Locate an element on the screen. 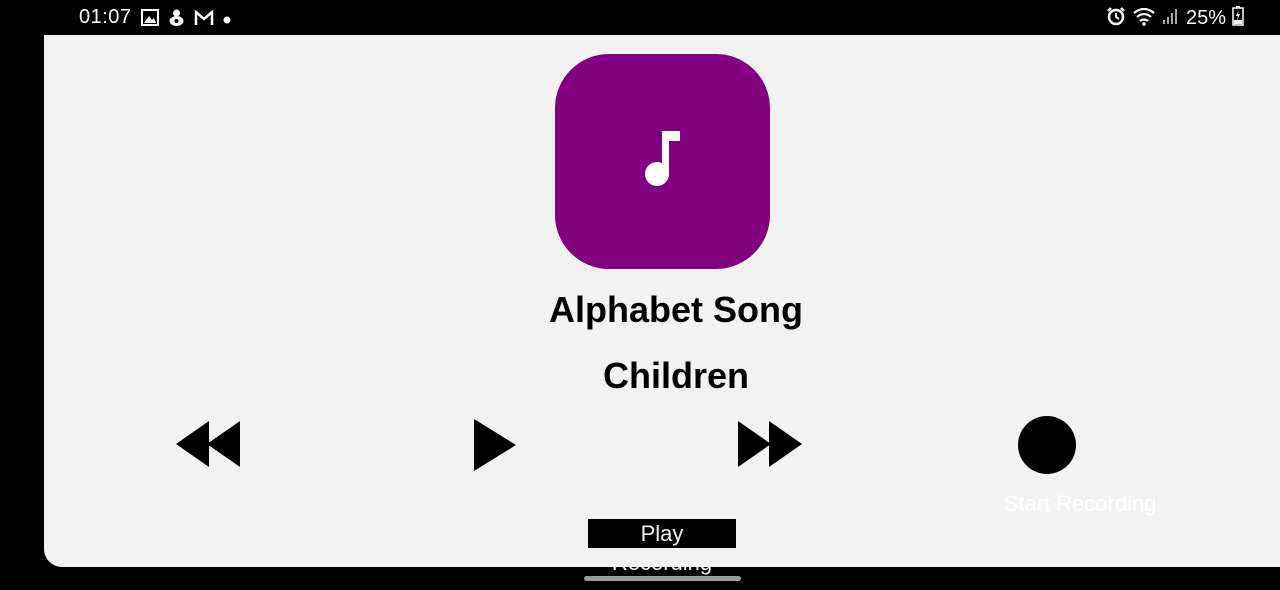 This screenshot has height=590, width=1280. music-note-icon is located at coordinates (663, 161).